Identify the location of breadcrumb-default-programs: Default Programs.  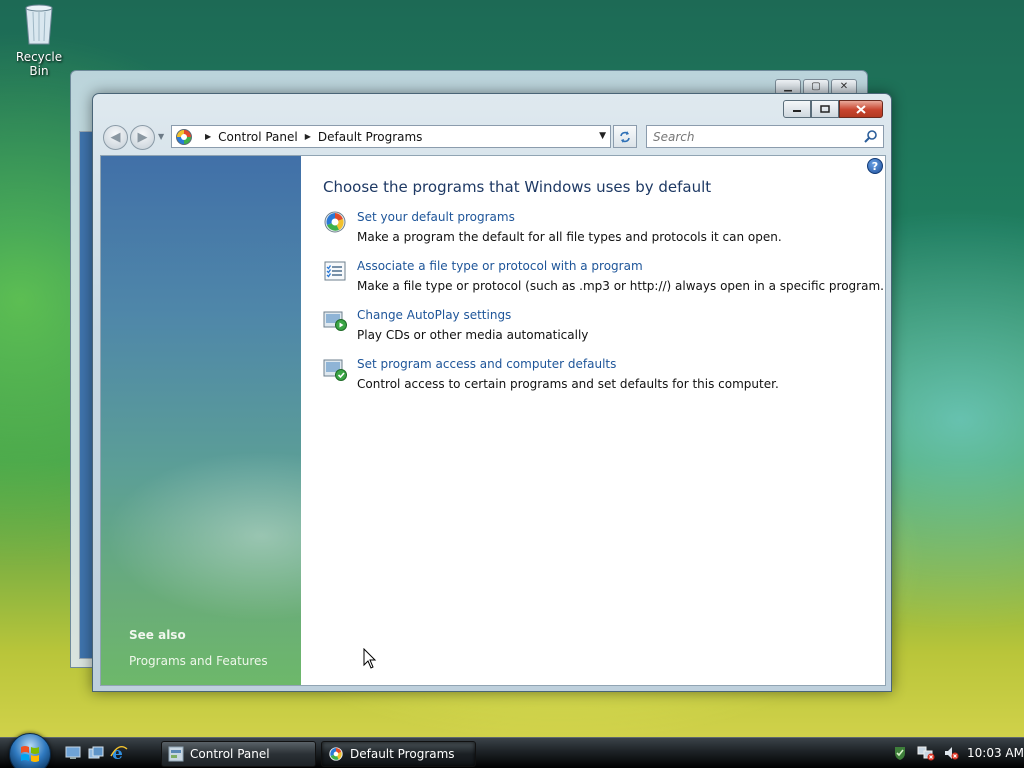
(370, 137).